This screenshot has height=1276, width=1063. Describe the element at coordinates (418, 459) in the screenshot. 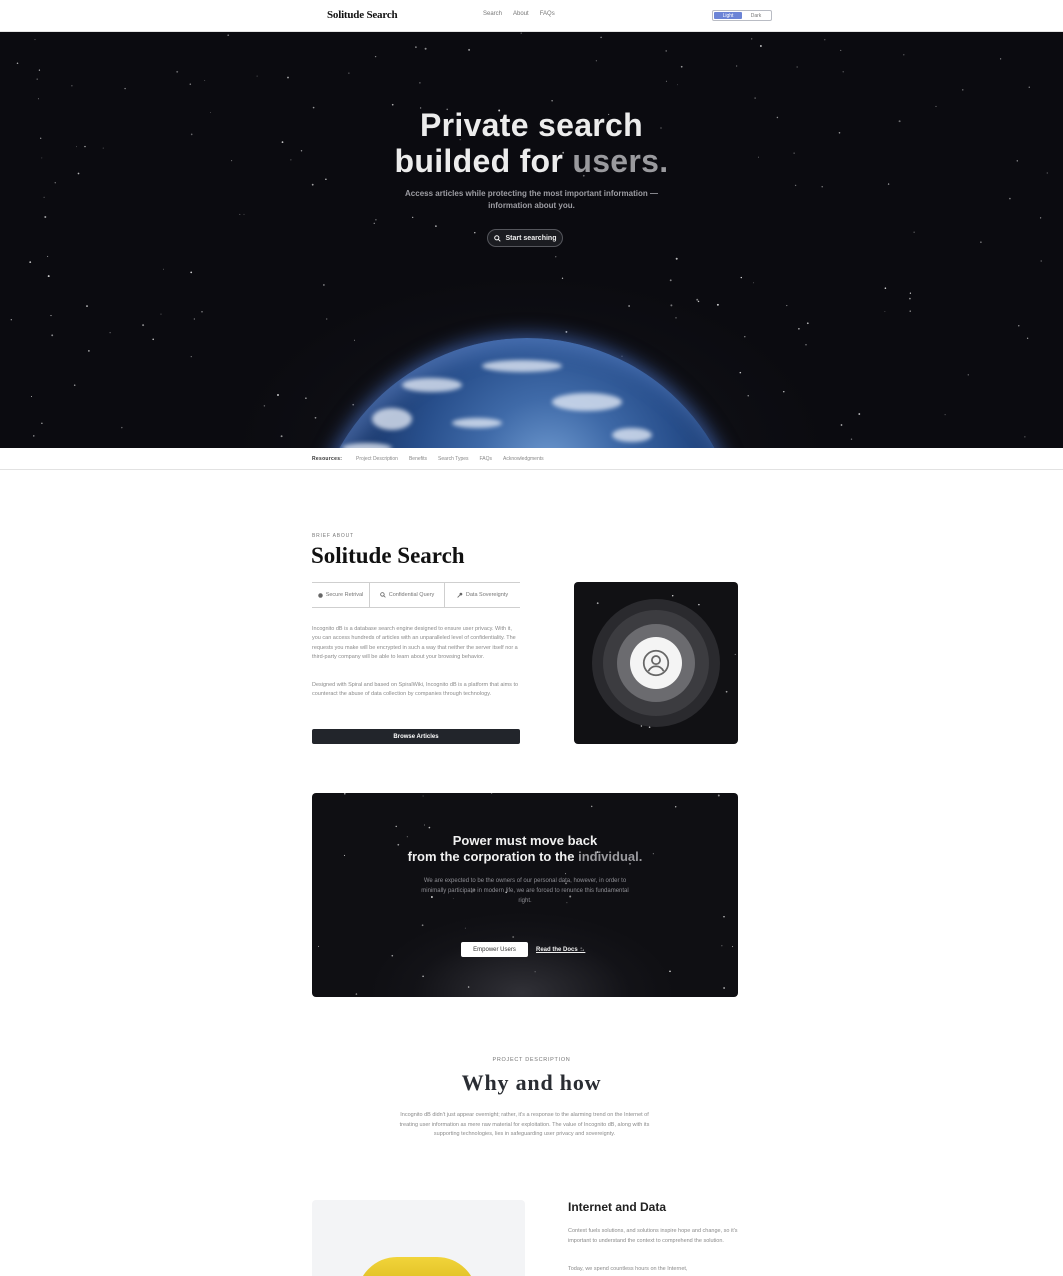

I see `resource-link-benefits: Benefits` at that location.